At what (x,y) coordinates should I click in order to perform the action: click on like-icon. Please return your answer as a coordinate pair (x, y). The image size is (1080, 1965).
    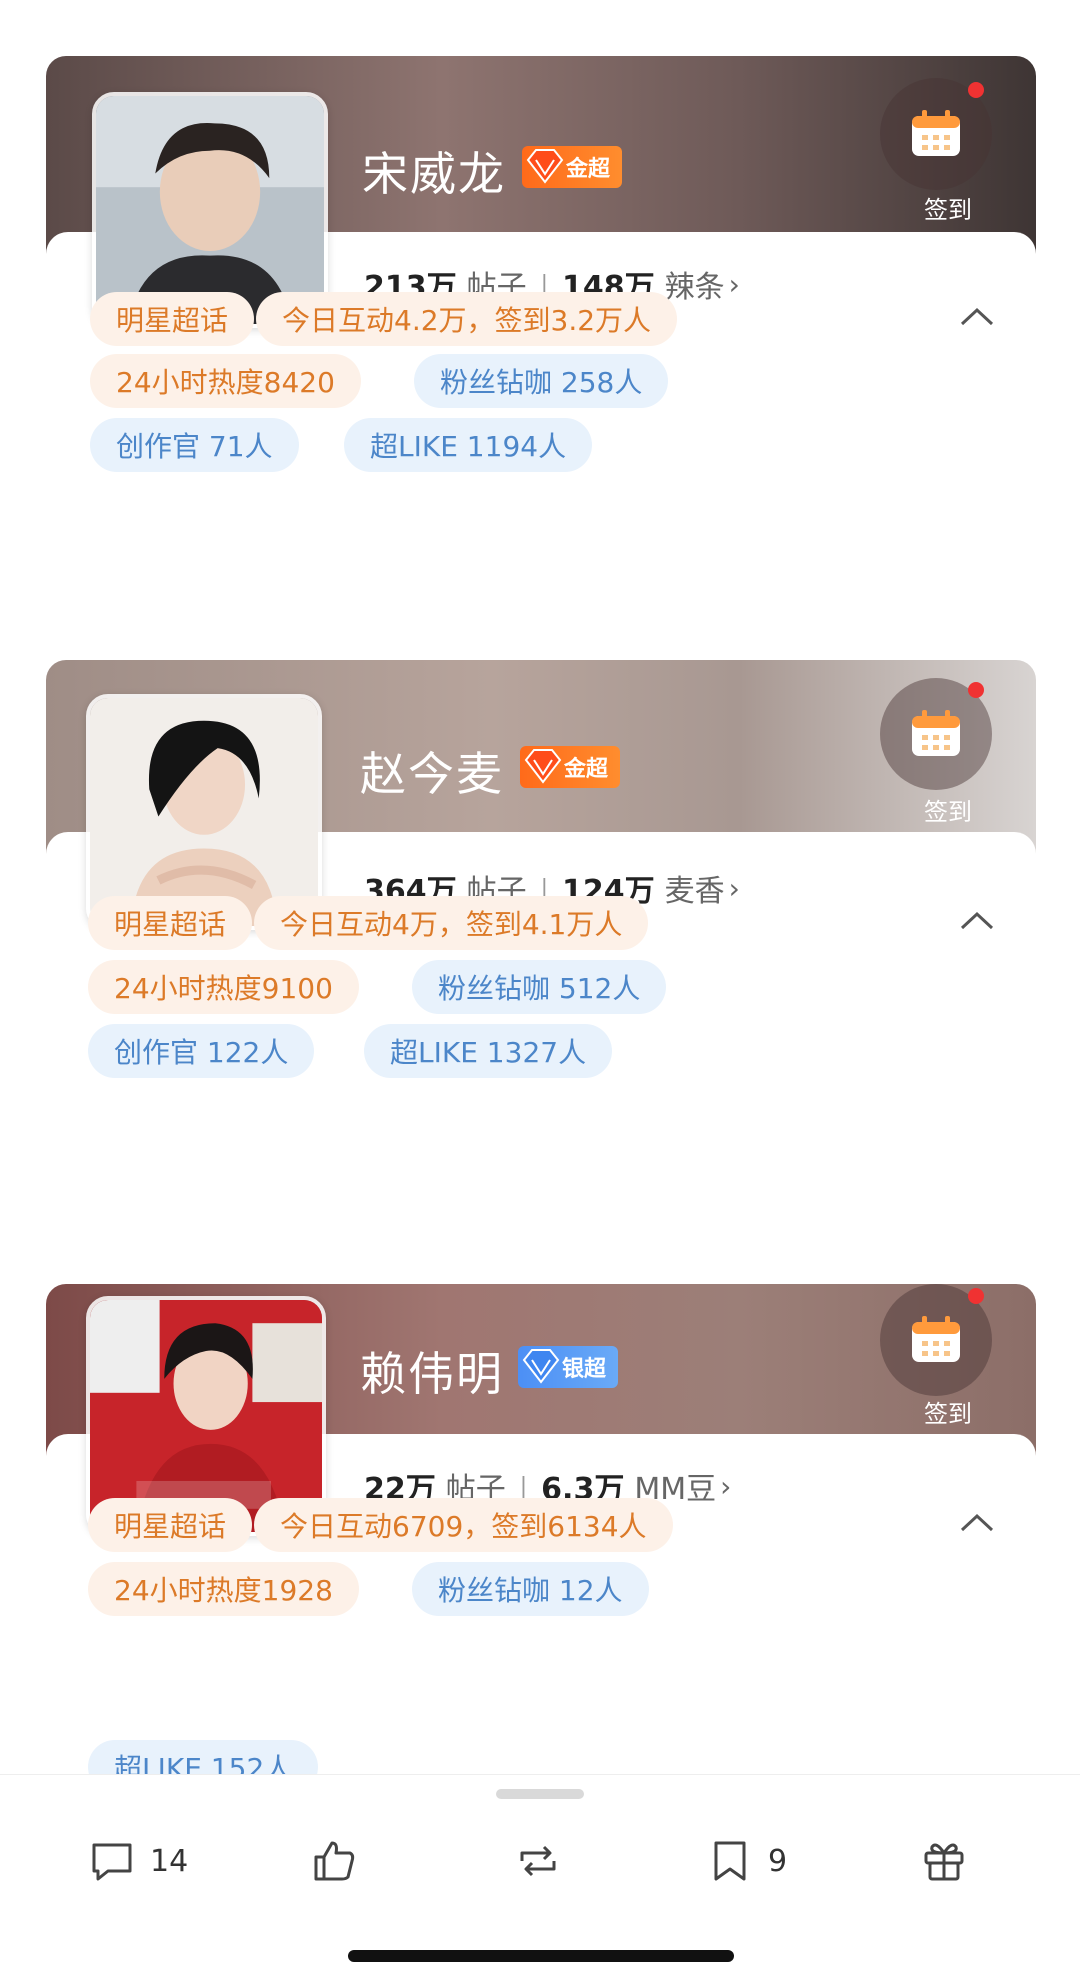
    Looking at the image, I should click on (334, 1861).